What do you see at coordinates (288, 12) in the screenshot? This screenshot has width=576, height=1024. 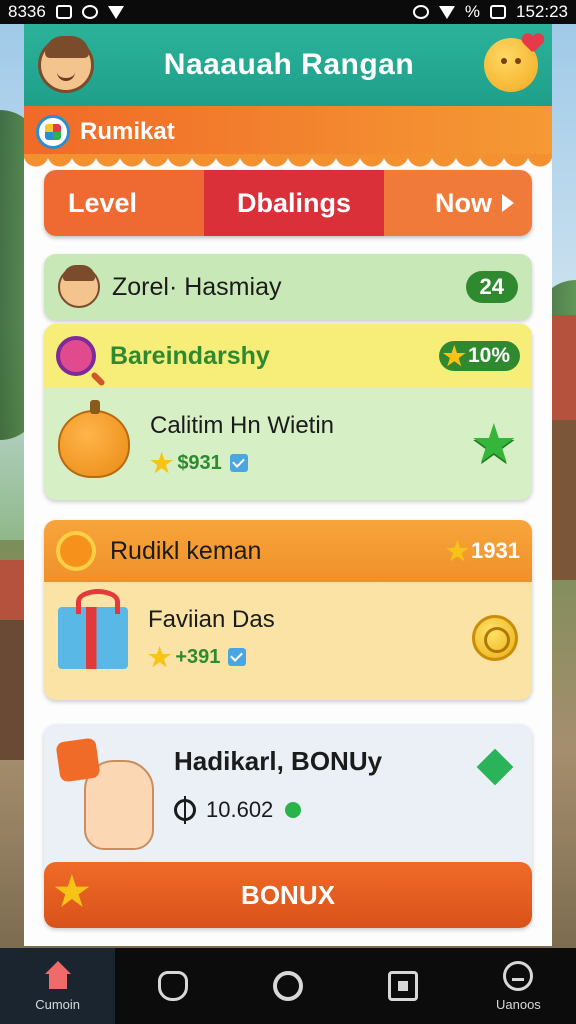 I see `status-bar: 8336 % 152:23` at bounding box center [288, 12].